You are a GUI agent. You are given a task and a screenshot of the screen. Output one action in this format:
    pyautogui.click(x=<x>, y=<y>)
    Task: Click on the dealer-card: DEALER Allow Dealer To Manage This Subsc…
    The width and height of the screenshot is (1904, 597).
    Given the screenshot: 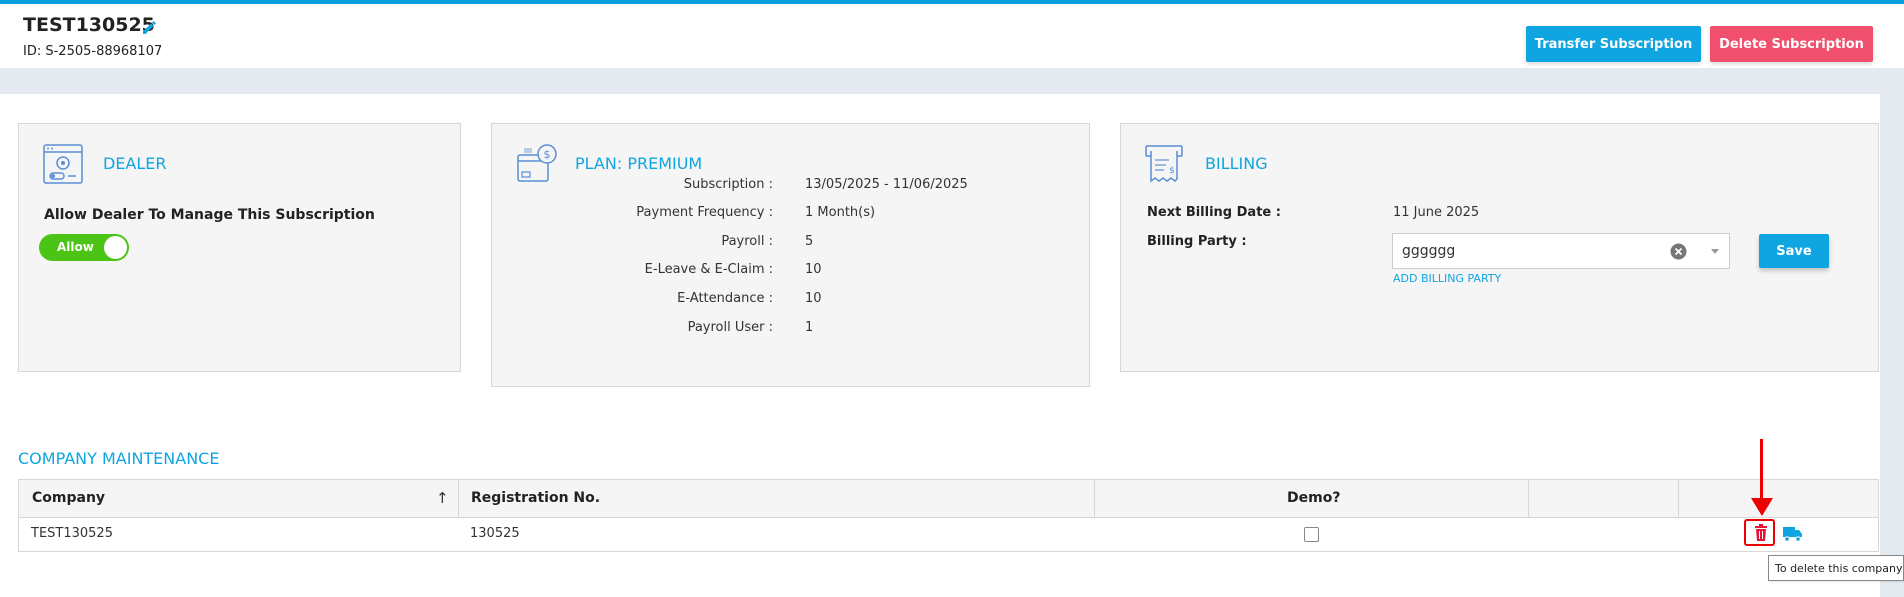 What is the action you would take?
    pyautogui.click(x=239, y=247)
    